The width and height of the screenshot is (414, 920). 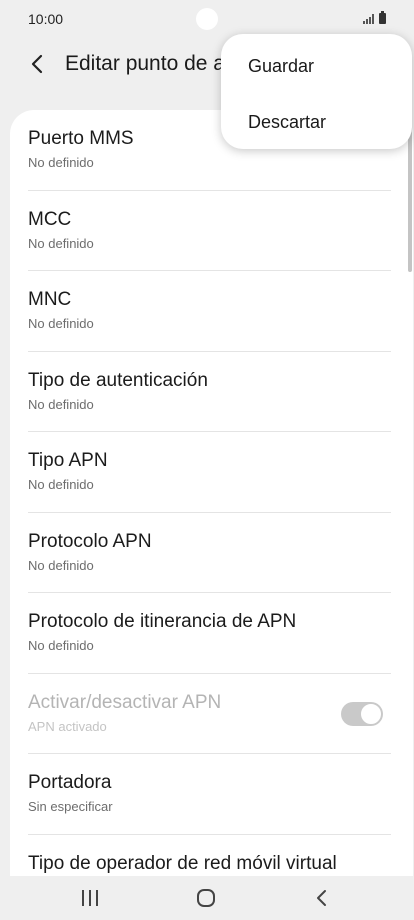 What do you see at coordinates (70, 782) in the screenshot?
I see `list-item-title: Portadora` at bounding box center [70, 782].